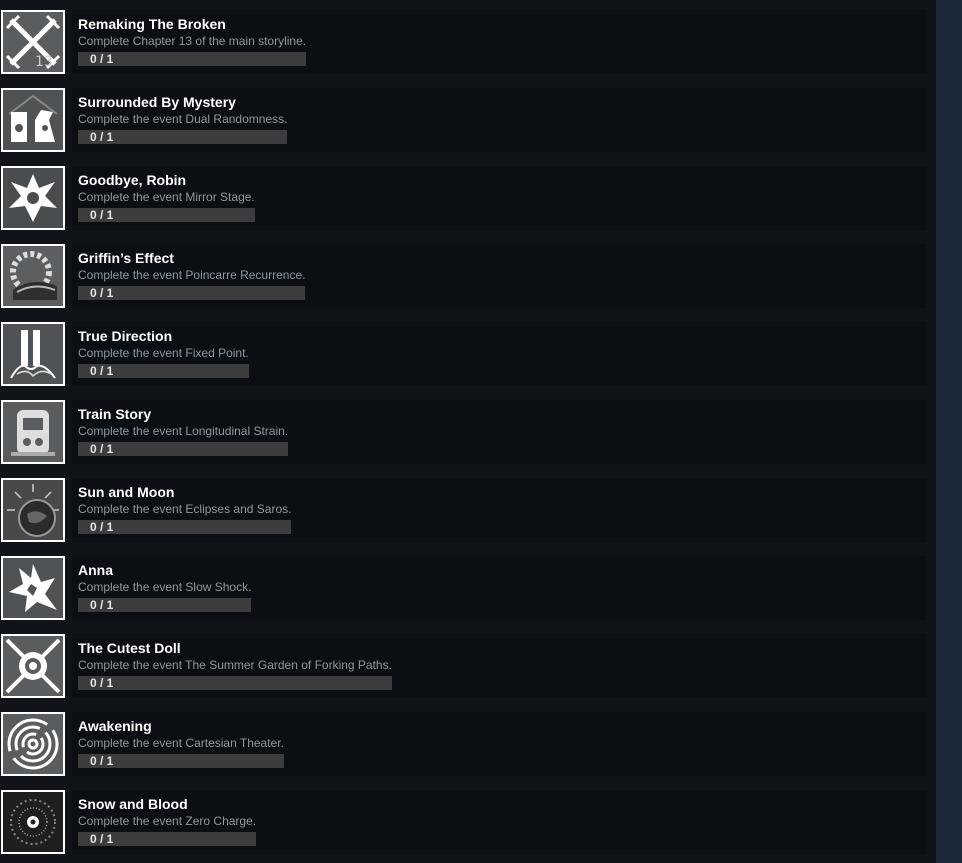 The image size is (962, 863). What do you see at coordinates (33, 42) in the screenshot?
I see `crossed-swords-13-icon: 13` at bounding box center [33, 42].